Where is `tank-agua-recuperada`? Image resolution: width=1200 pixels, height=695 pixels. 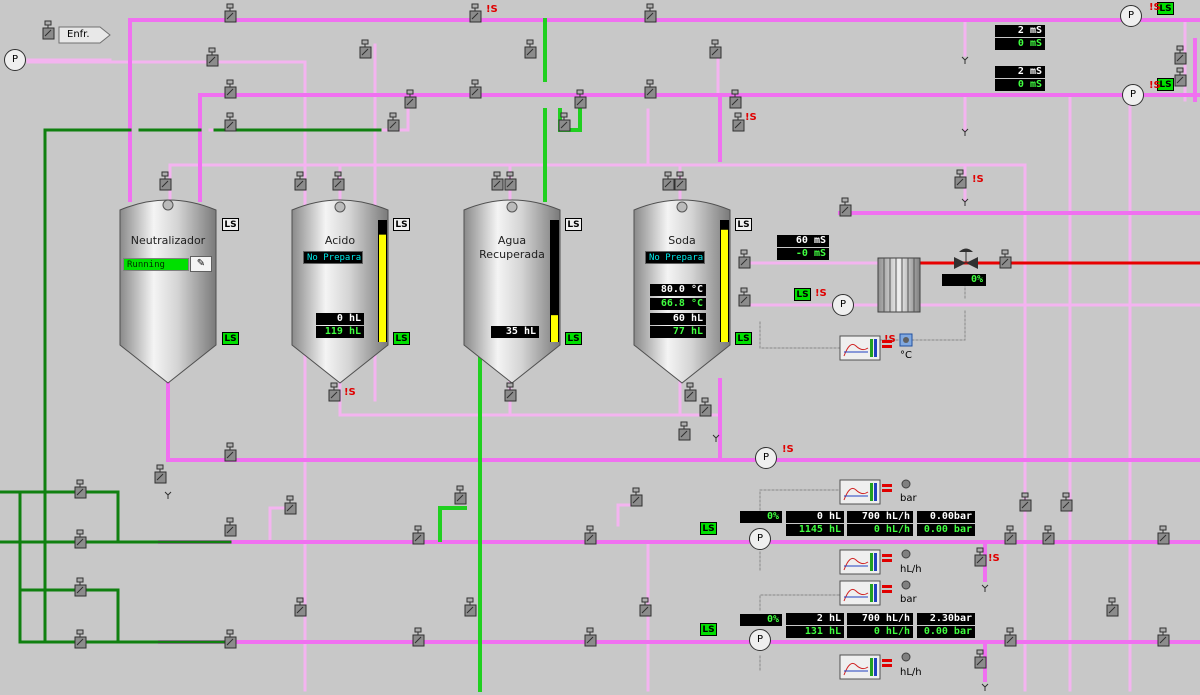
tank-agua-recuperada is located at coordinates (512, 291).